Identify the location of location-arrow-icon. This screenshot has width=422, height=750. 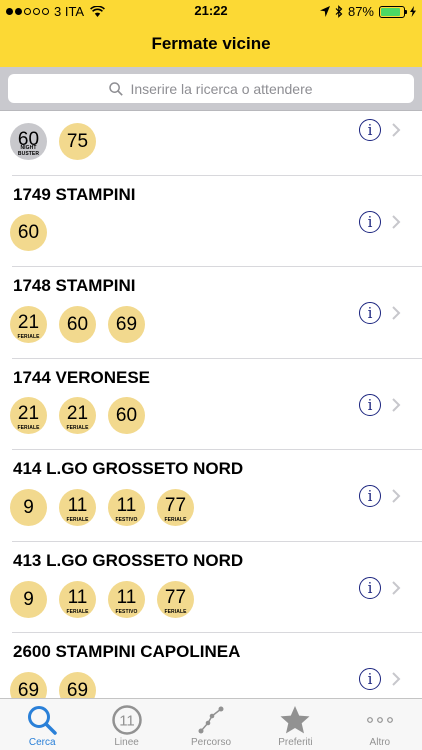
(324, 11).